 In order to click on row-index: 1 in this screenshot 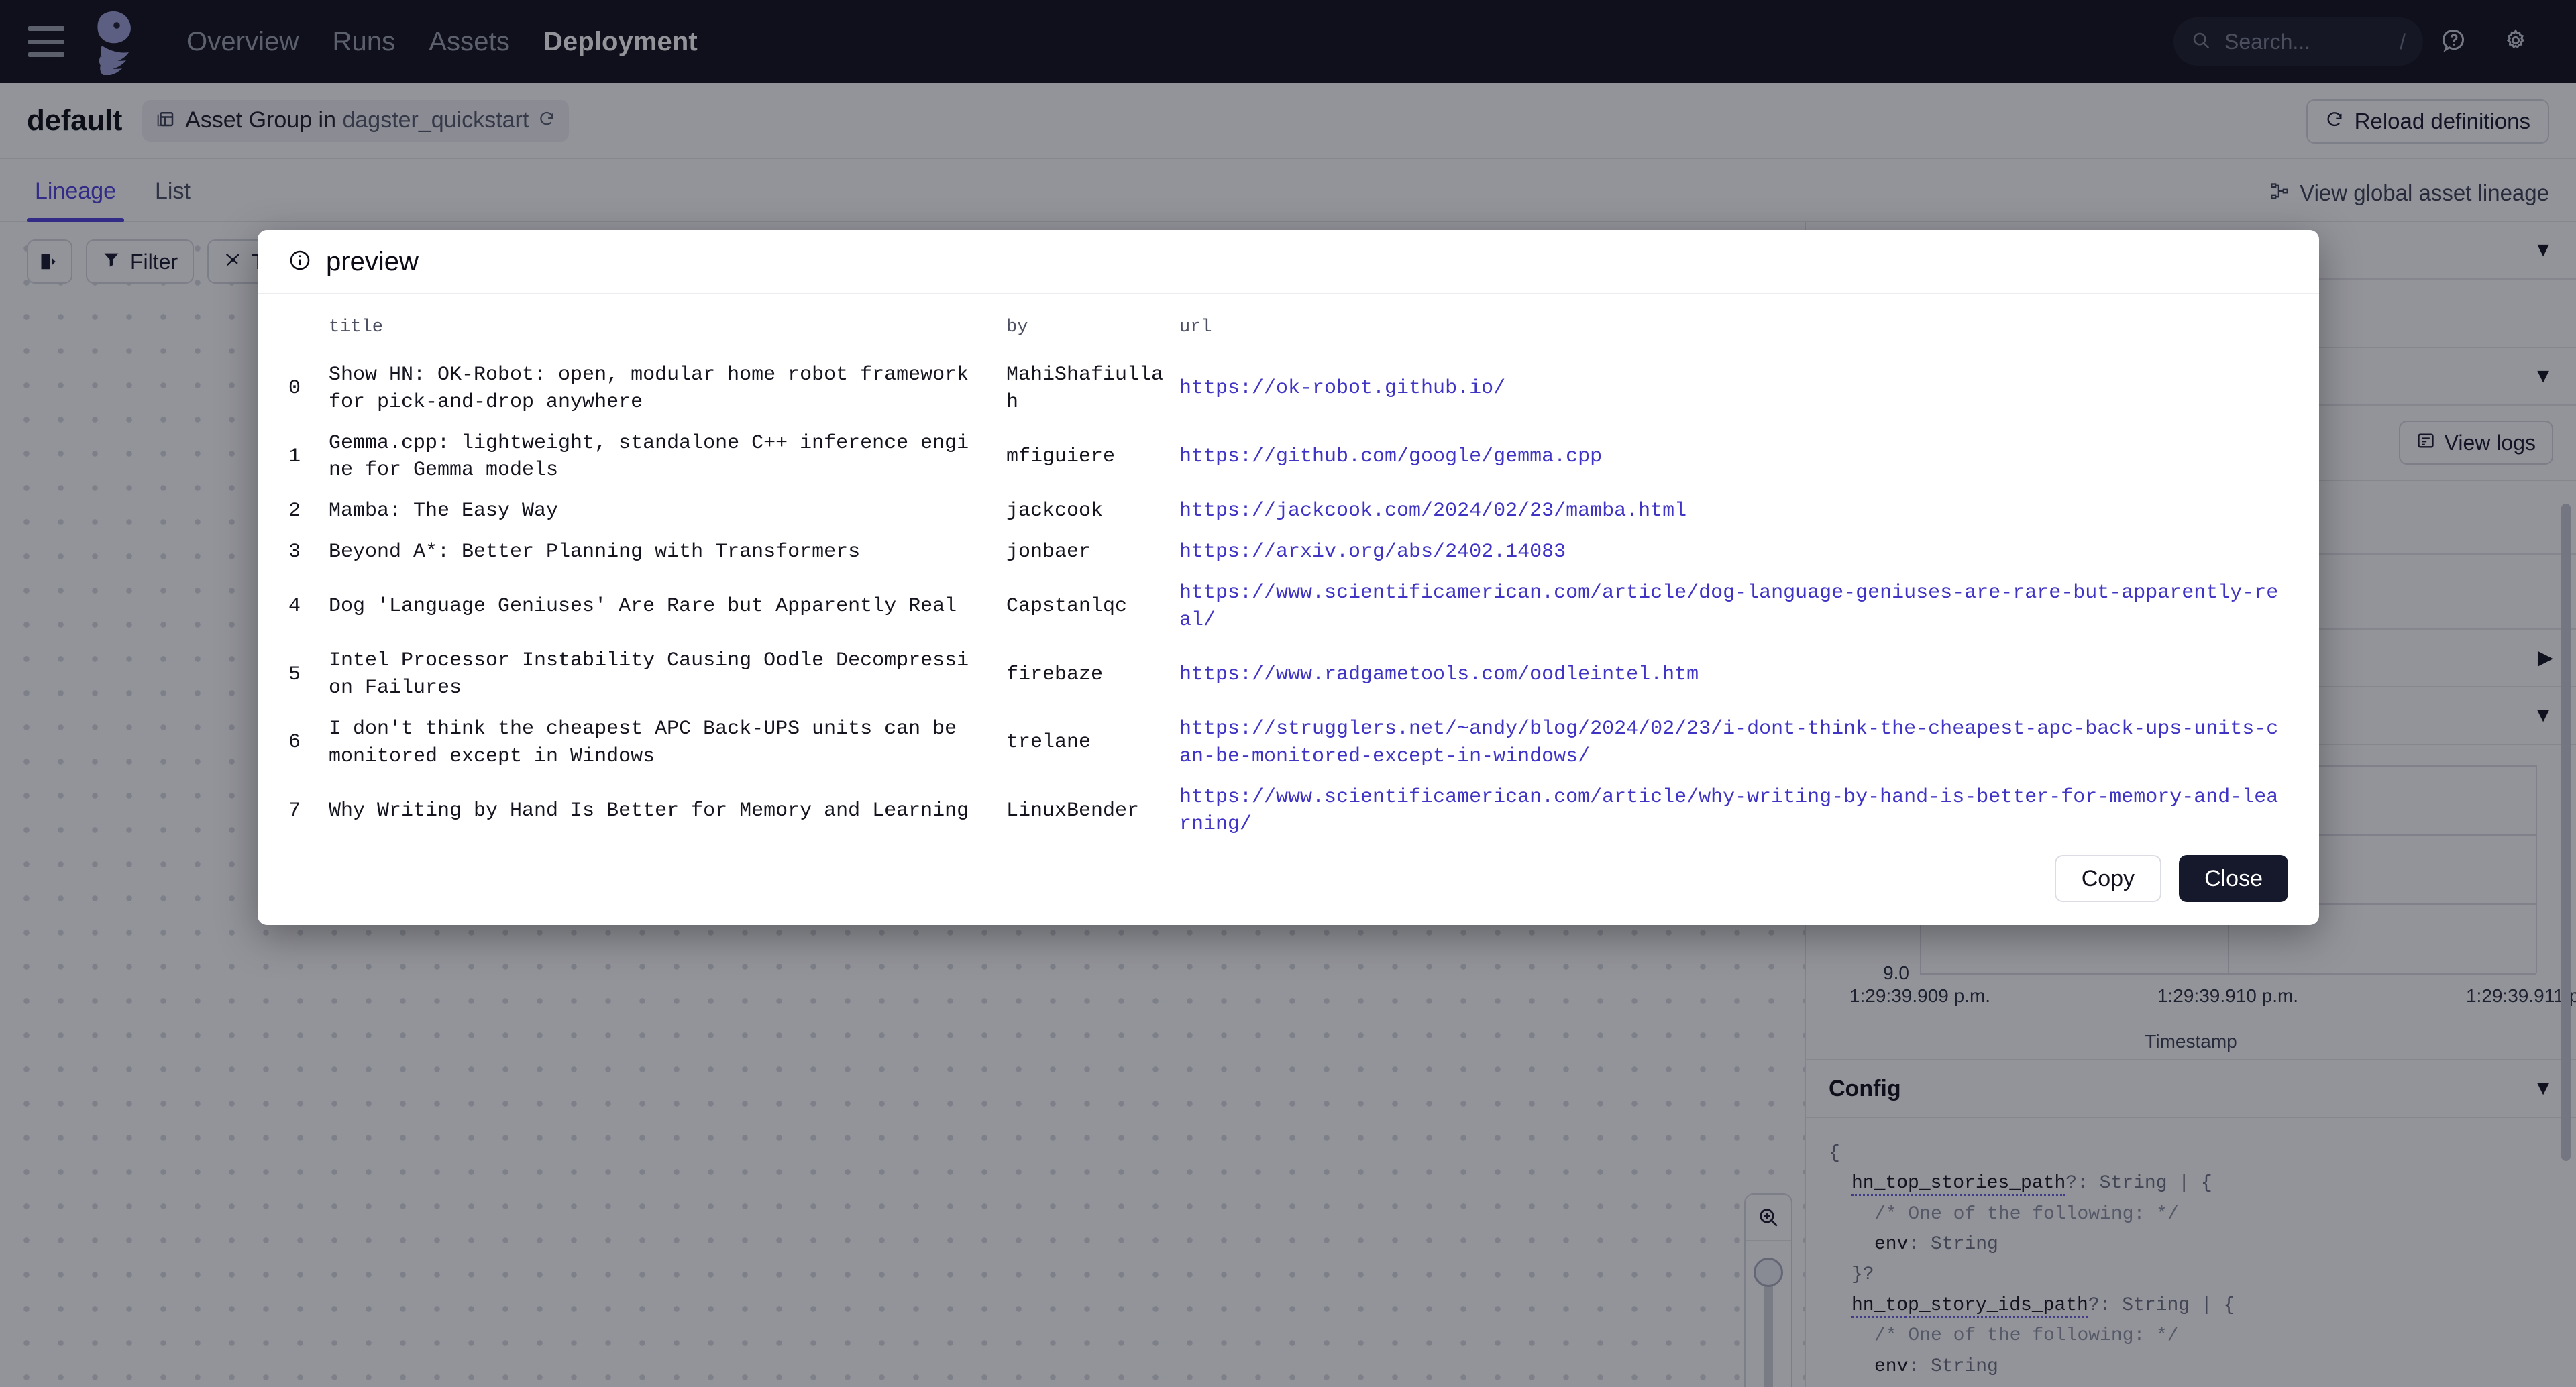, I will do `click(294, 456)`.